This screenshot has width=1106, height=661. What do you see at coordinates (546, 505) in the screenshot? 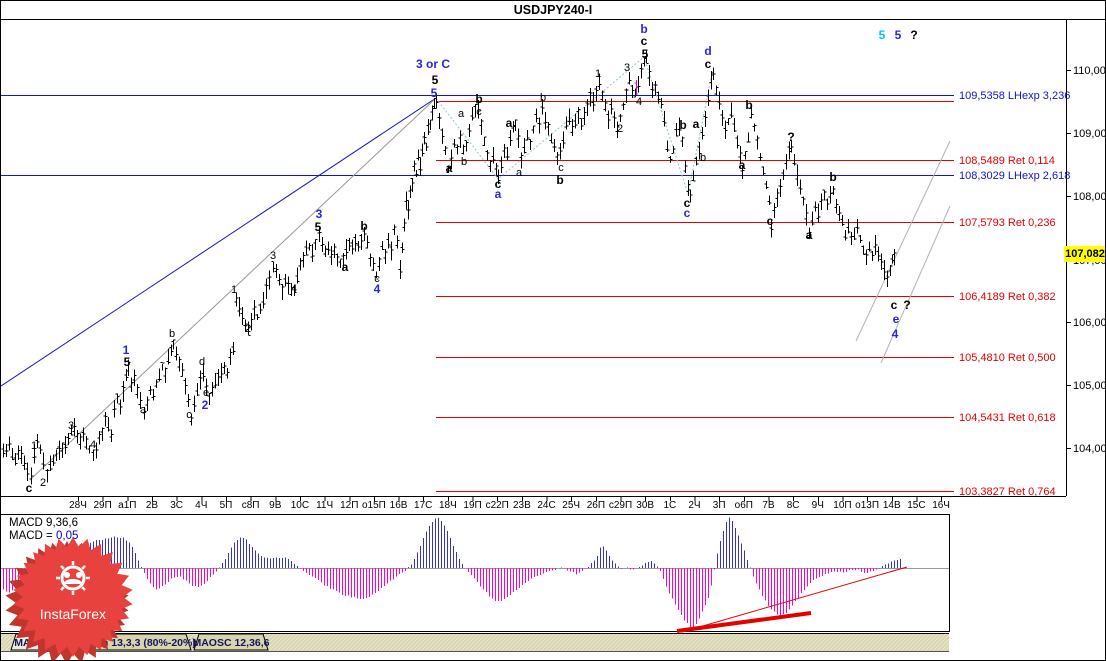
I see `time-axis-label: 24С` at bounding box center [546, 505].